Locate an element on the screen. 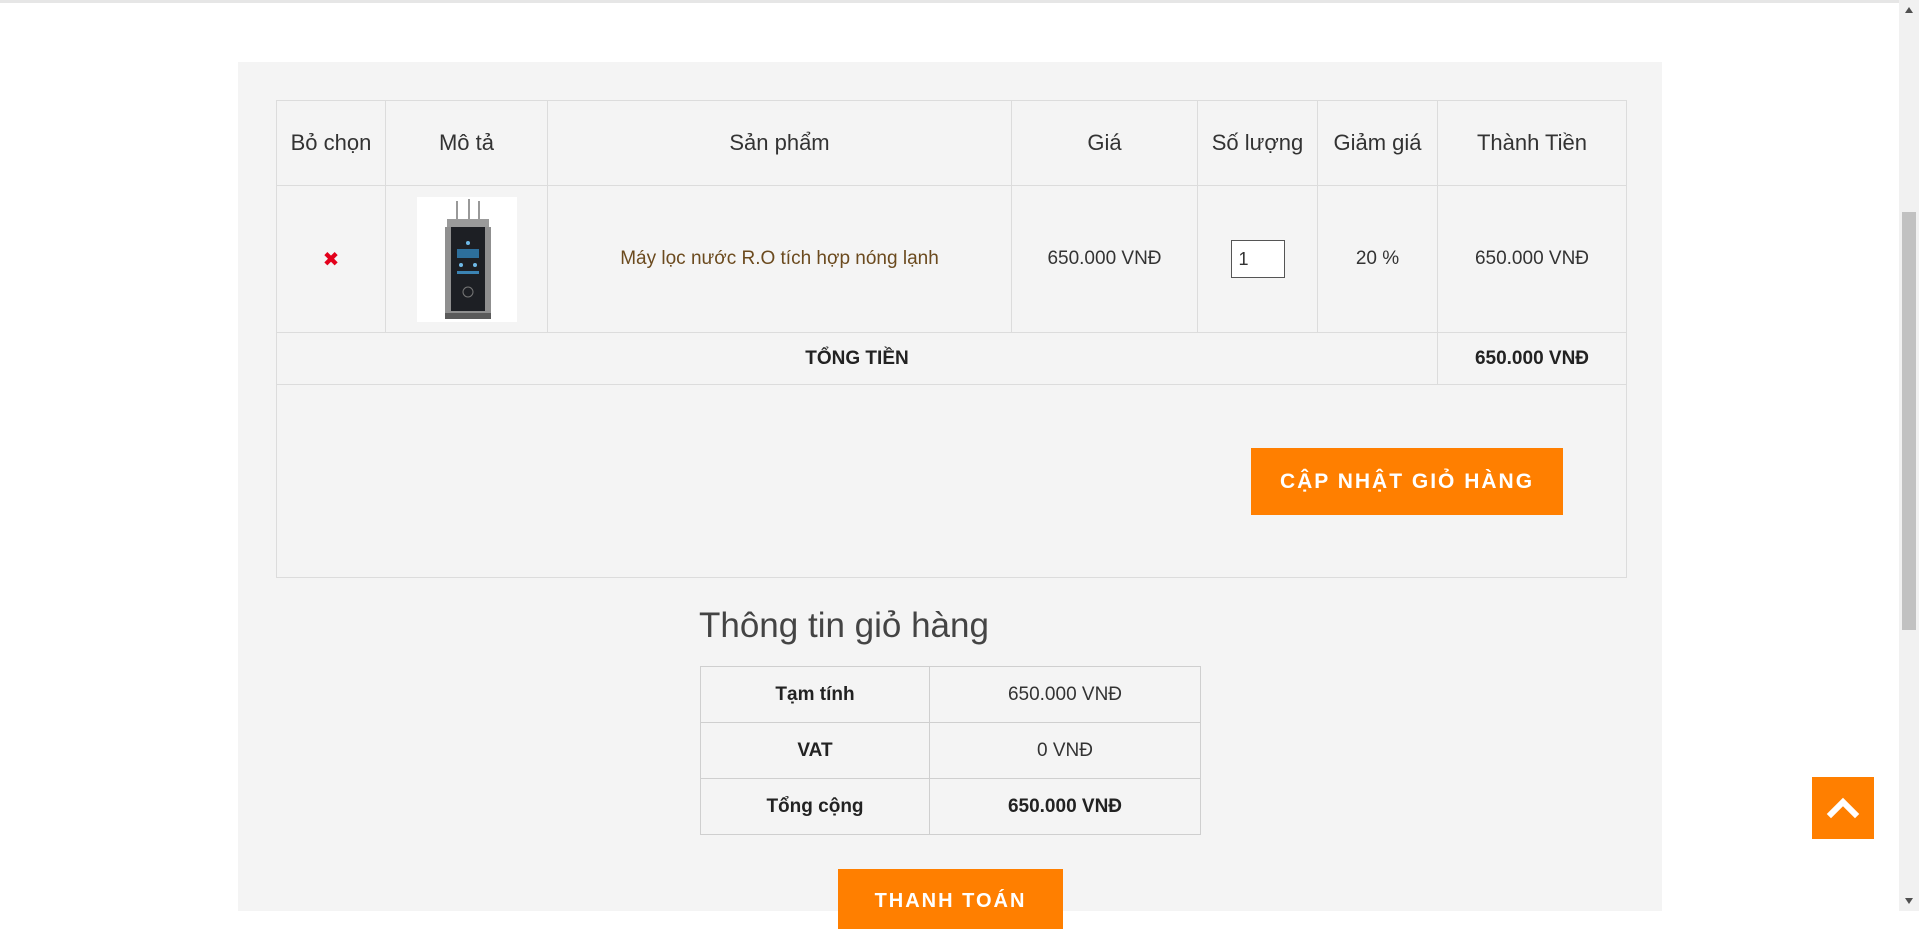 The height and width of the screenshot is (933, 1919). header-price: Giá is located at coordinates (1104, 143).